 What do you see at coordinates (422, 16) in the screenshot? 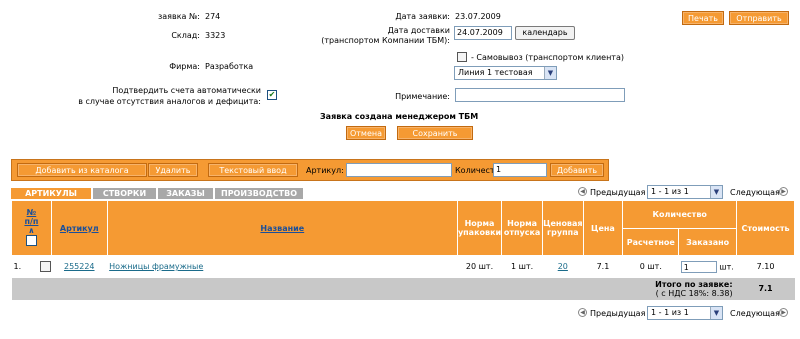
I see `order-date-label: Дата заявки:` at bounding box center [422, 16].